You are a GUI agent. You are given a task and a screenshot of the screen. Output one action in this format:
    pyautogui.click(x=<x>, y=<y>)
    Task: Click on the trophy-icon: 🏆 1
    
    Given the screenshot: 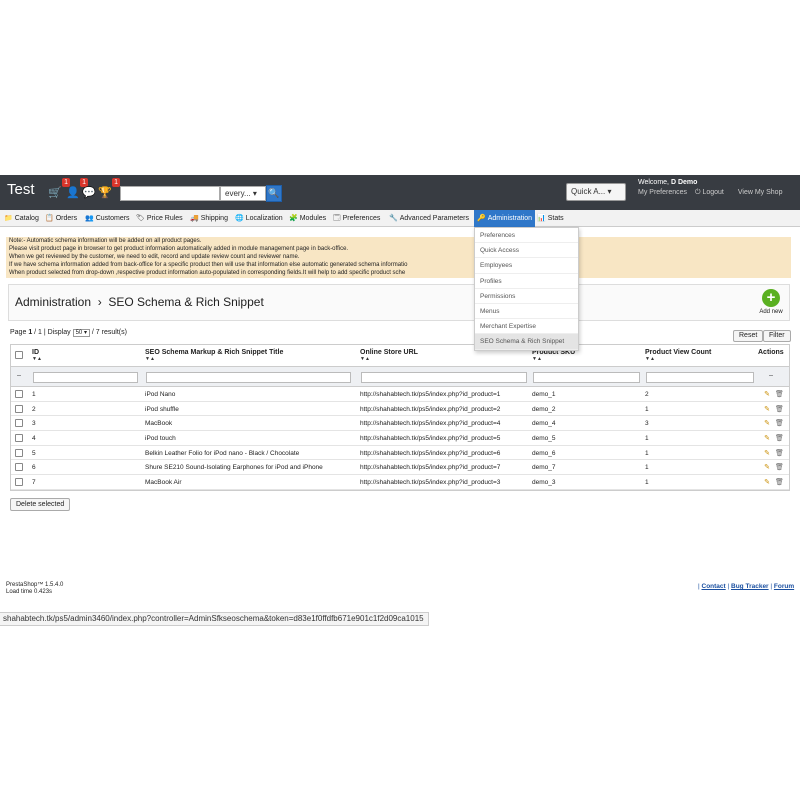 What is the action you would take?
    pyautogui.click(x=109, y=189)
    